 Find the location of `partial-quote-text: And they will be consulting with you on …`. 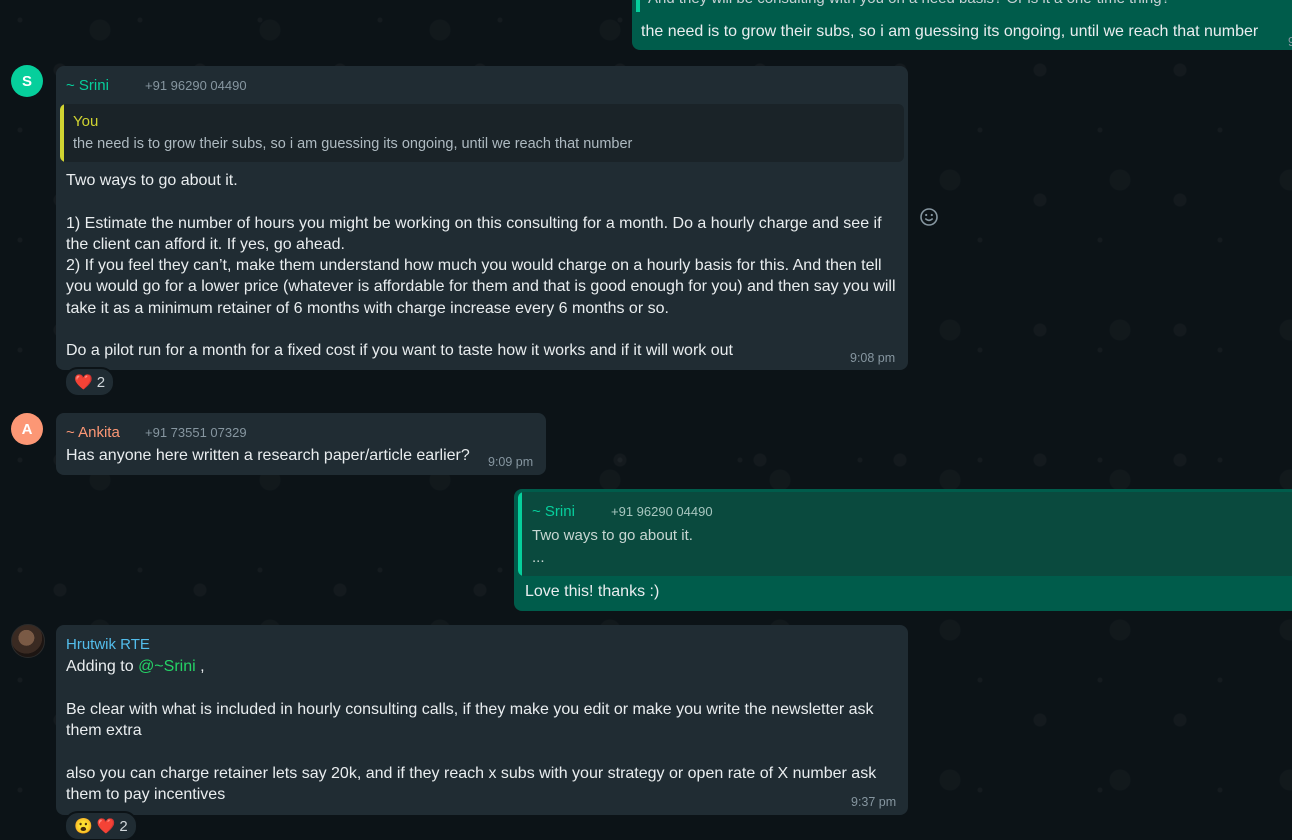

partial-quote-text: And they will be consulting with you on … is located at coordinates (970, 4).